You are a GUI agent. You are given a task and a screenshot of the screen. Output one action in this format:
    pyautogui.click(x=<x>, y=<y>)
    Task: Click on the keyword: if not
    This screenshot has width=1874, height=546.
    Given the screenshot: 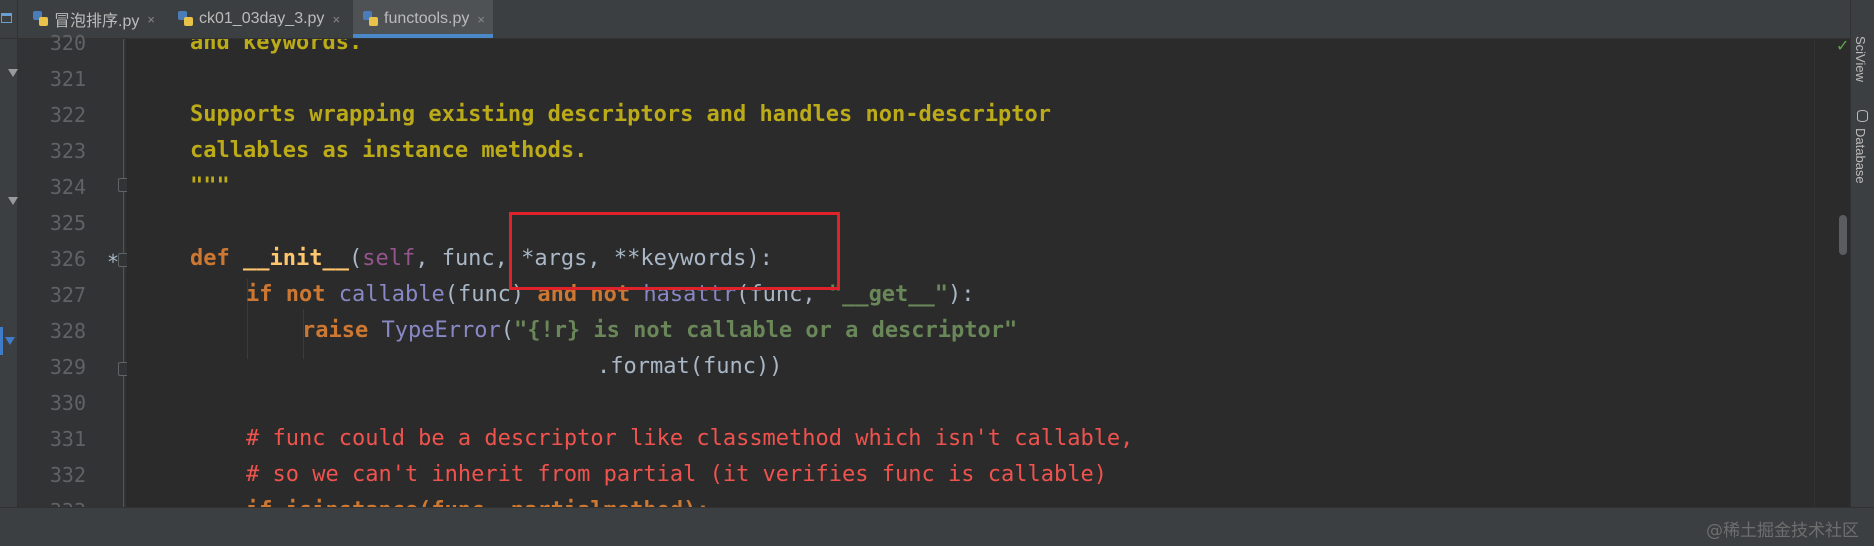 What is the action you would take?
    pyautogui.click(x=286, y=294)
    